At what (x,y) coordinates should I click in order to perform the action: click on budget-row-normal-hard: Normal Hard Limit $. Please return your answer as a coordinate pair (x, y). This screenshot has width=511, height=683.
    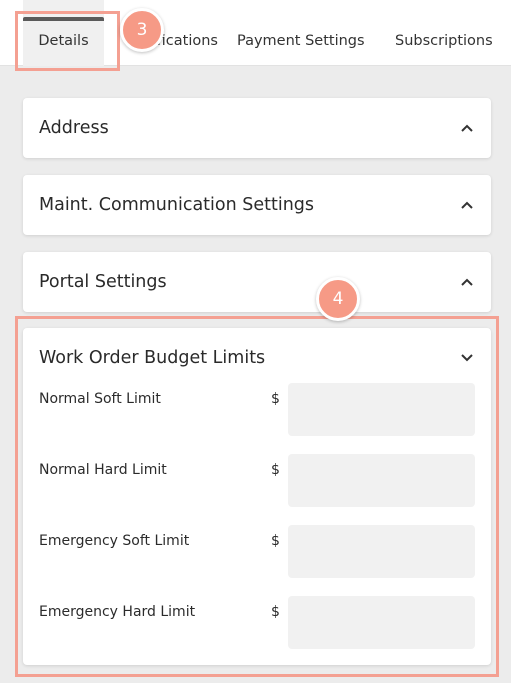
    Looking at the image, I should click on (257, 481).